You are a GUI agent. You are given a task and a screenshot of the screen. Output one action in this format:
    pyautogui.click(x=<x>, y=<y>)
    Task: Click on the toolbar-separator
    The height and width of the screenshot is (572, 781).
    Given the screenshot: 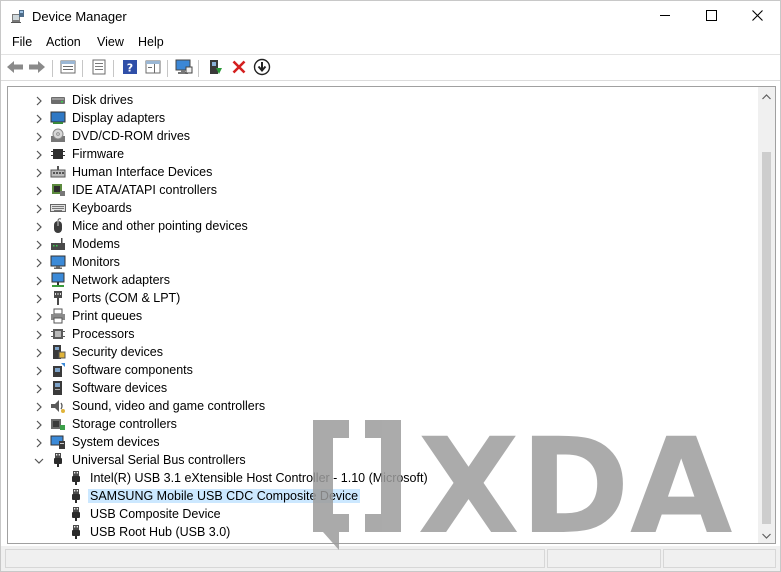 What is the action you would take?
    pyautogui.click(x=82, y=68)
    